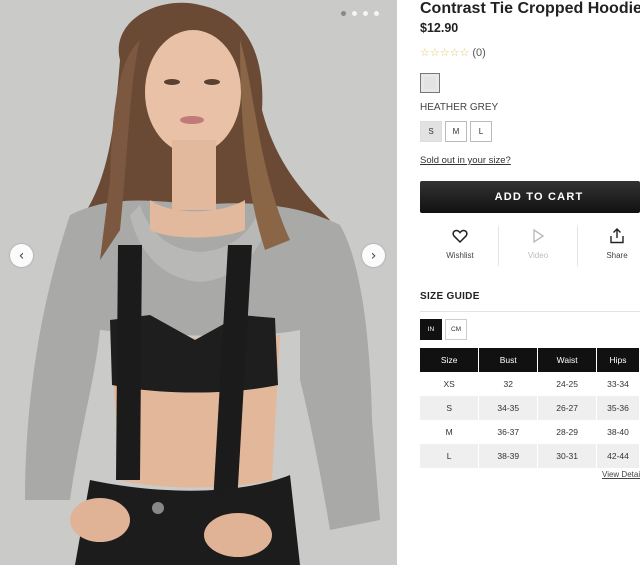 This screenshot has height=565, width=640. I want to click on view-details-link: View Details, so click(621, 474).